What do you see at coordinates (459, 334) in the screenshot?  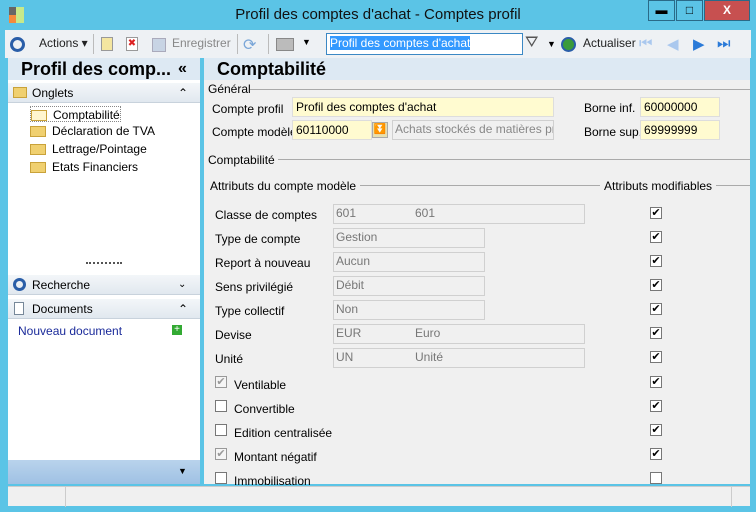 I see `field-value: EUR` at bounding box center [459, 334].